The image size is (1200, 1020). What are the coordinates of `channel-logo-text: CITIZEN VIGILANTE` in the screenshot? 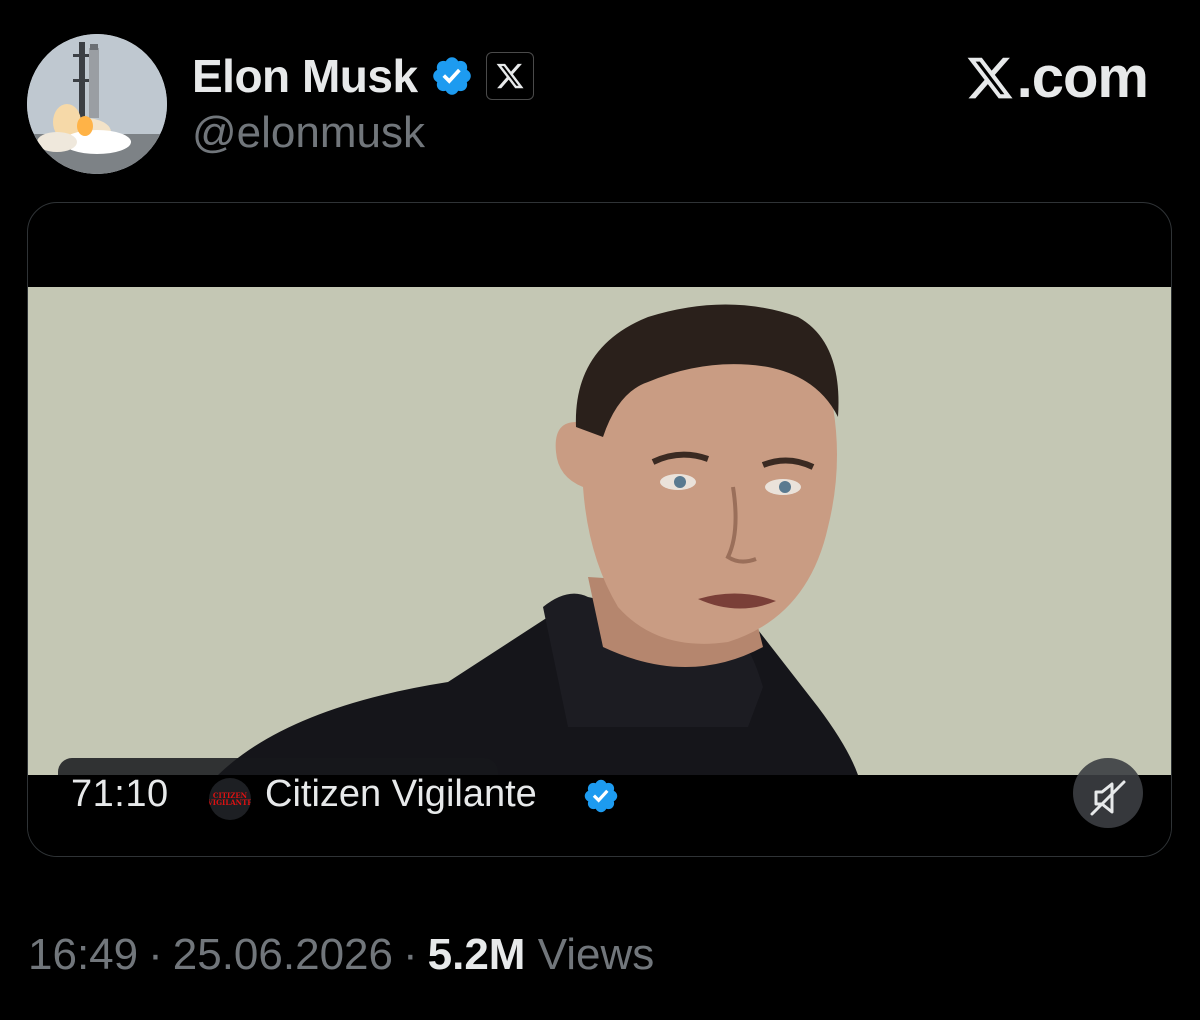 It's located at (230, 799).